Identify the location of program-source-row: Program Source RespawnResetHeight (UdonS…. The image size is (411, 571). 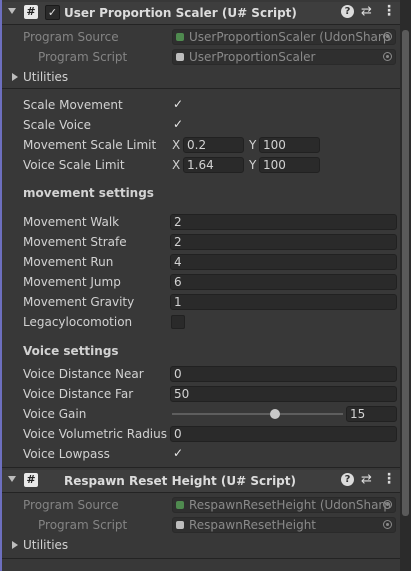
(201, 505).